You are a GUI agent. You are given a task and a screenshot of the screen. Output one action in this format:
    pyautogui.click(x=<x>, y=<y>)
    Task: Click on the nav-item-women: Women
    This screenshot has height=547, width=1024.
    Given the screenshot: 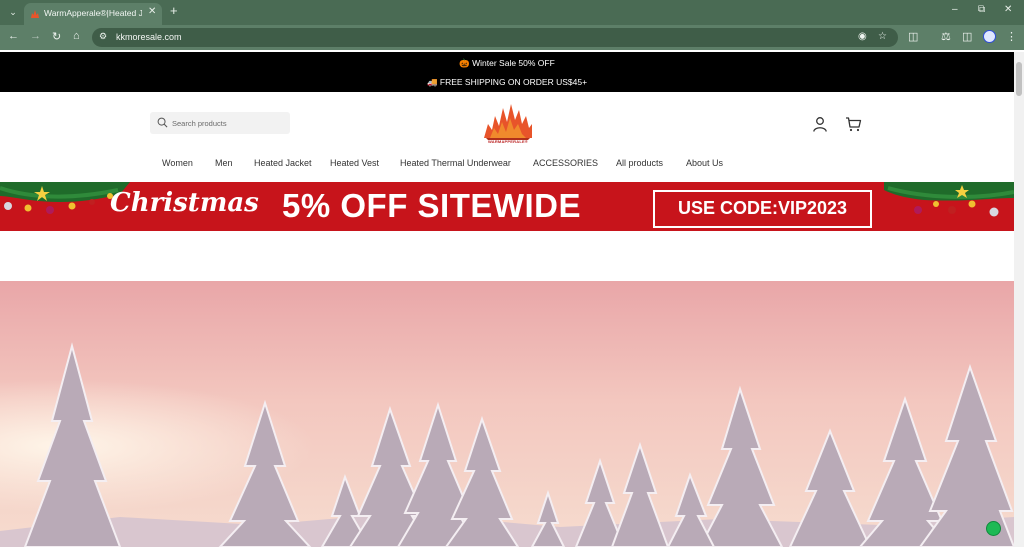 What is the action you would take?
    pyautogui.click(x=177, y=163)
    